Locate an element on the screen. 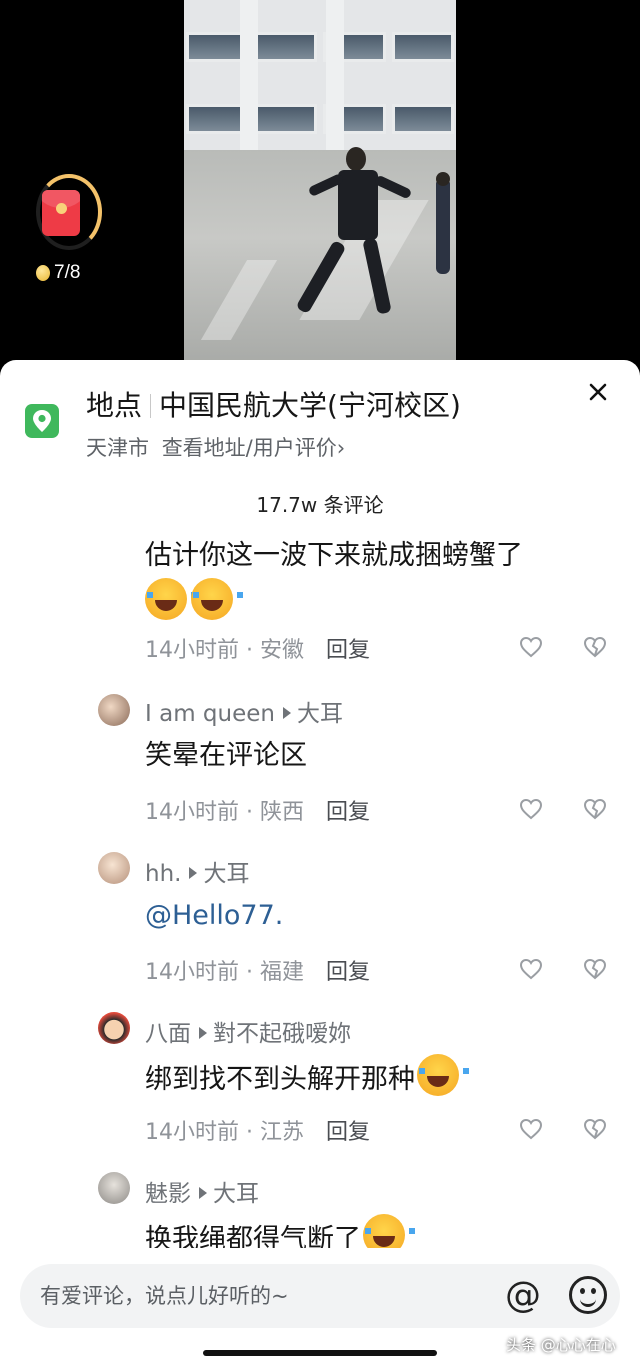  comment-author: 八面 對不起硪嗳妳 is located at coordinates (248, 1031).